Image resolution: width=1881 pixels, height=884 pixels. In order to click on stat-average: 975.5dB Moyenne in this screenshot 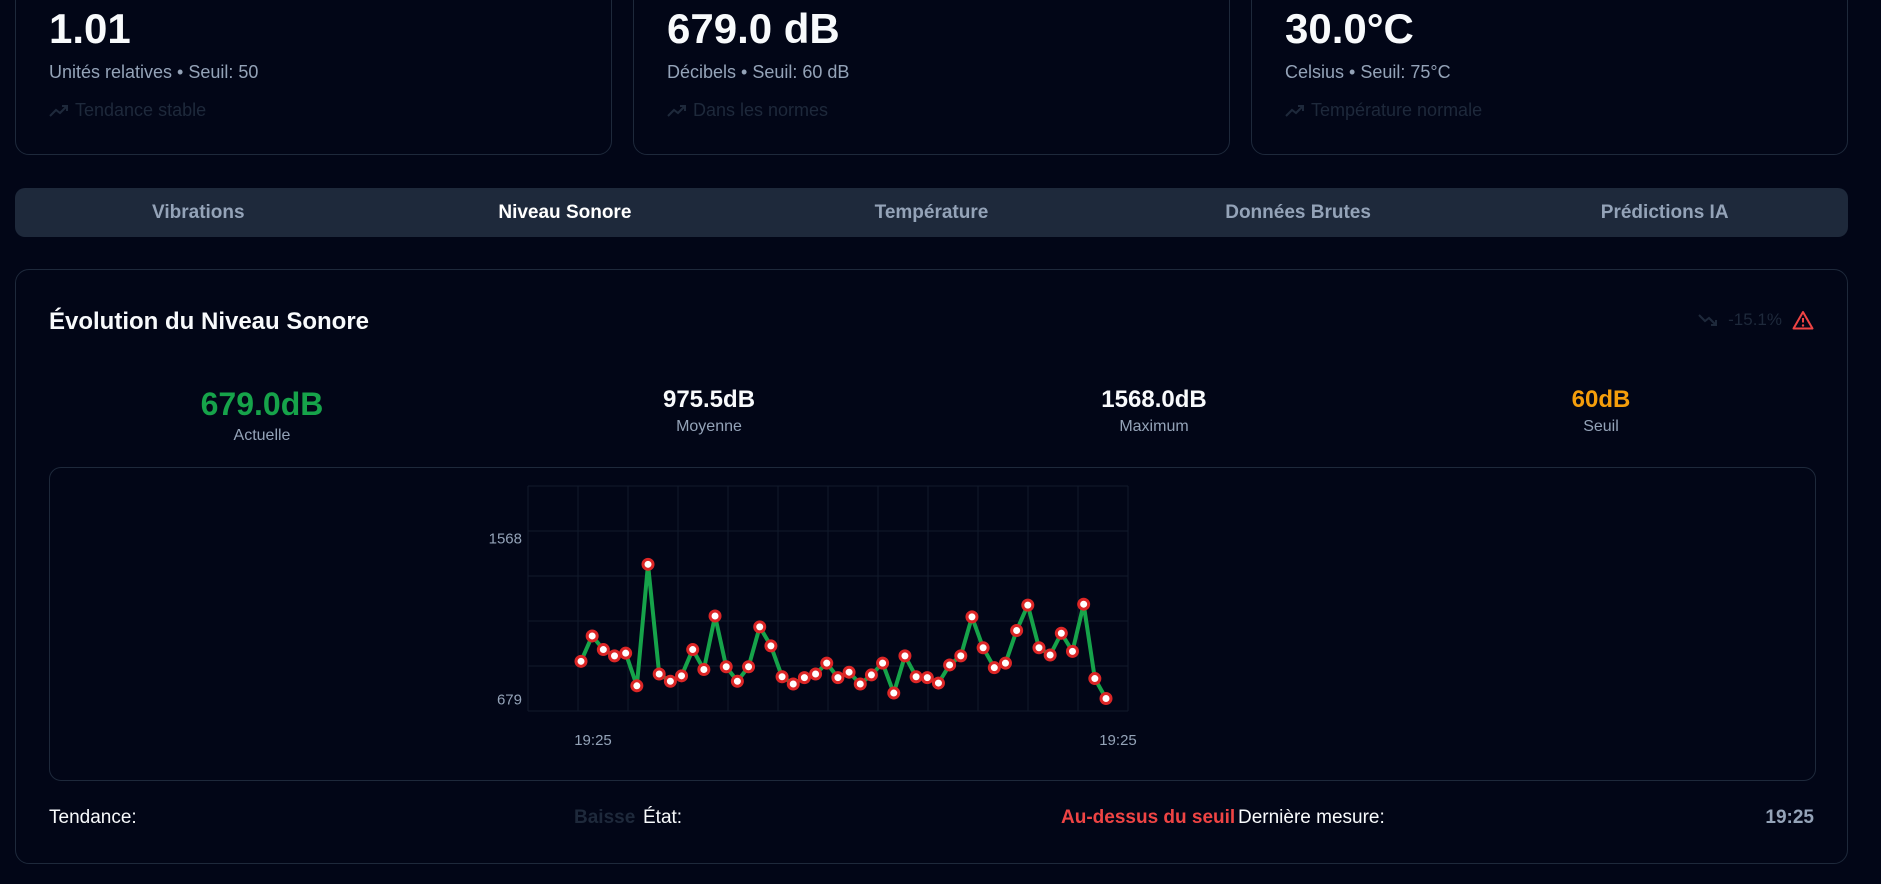, I will do `click(709, 411)`.